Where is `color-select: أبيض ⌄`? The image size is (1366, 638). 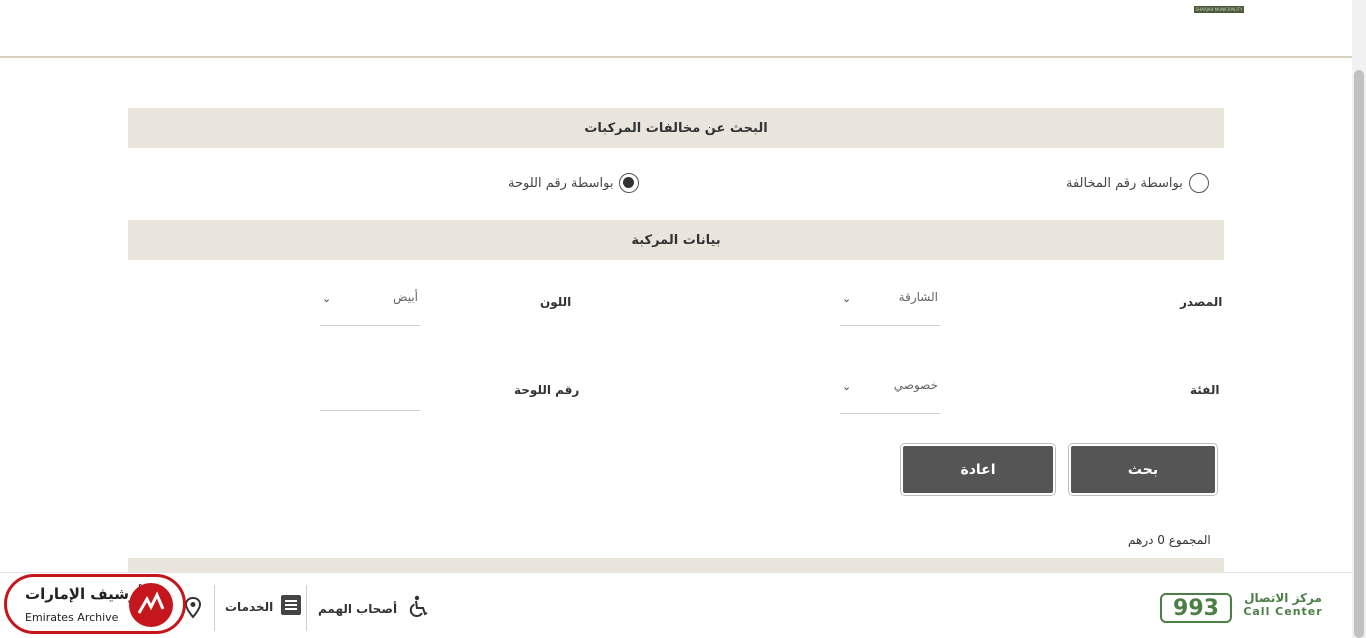 color-select: أبيض ⌄ is located at coordinates (370, 307).